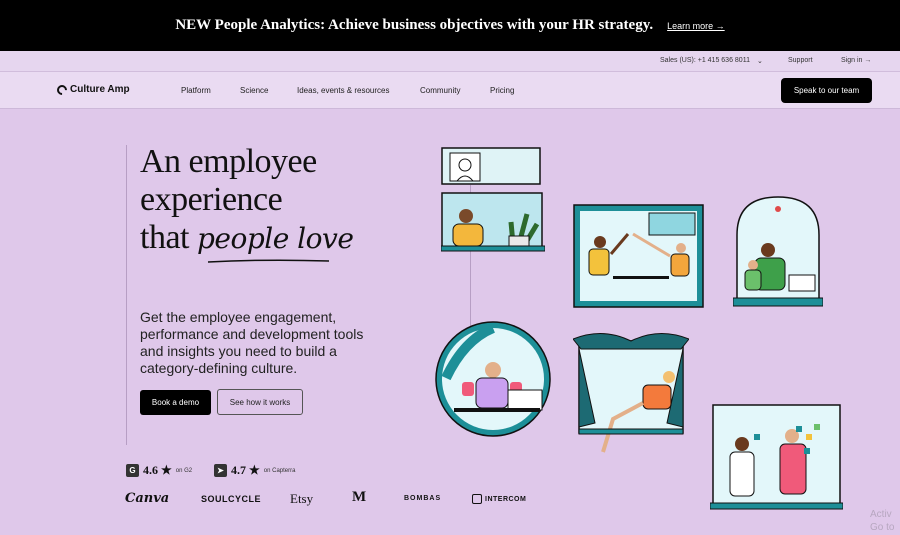 This screenshot has width=900, height=535. Describe the element at coordinates (800, 60) in the screenshot. I see `support-link: Support` at that location.